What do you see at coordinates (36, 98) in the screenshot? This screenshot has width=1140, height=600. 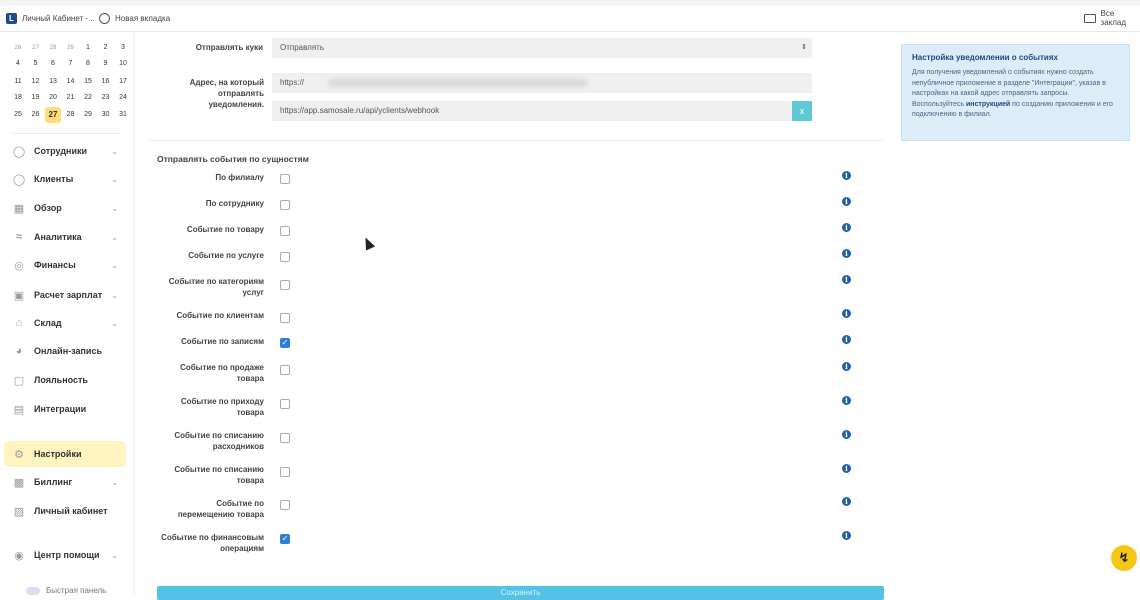 I see `calendar-day: 19` at bounding box center [36, 98].